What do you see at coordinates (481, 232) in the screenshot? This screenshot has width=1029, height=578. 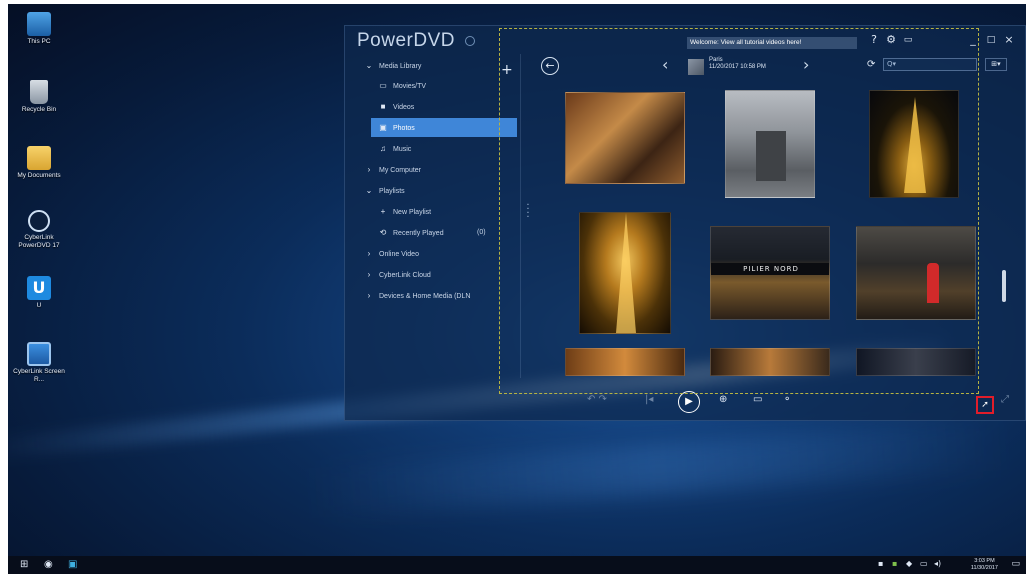 I see `recent-count: (0)` at bounding box center [481, 232].